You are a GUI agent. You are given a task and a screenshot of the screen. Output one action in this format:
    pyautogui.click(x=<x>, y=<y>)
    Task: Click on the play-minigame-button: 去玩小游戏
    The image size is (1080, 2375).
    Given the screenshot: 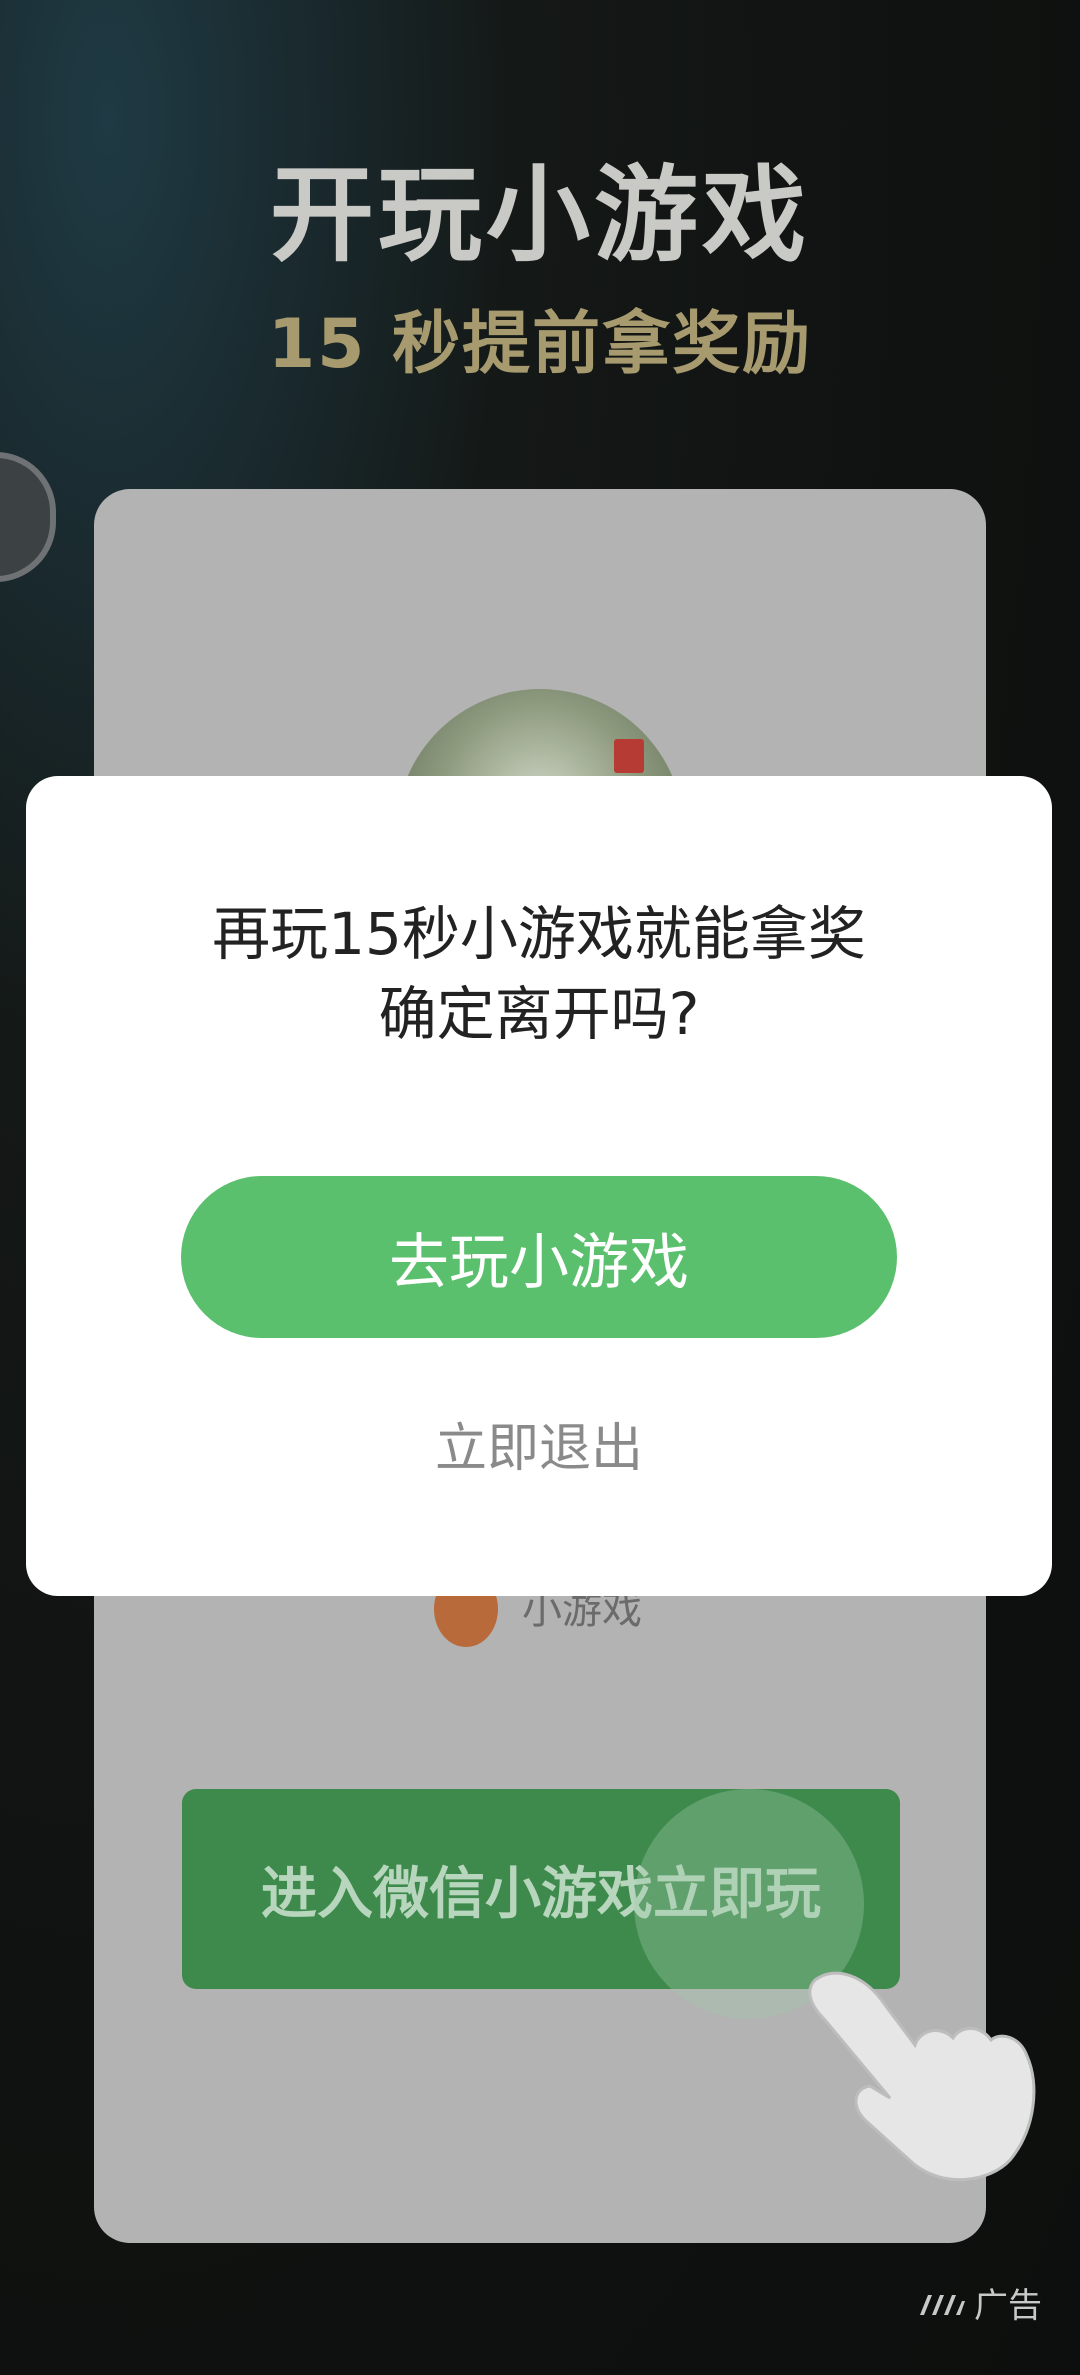 What is the action you would take?
    pyautogui.click(x=539, y=1257)
    